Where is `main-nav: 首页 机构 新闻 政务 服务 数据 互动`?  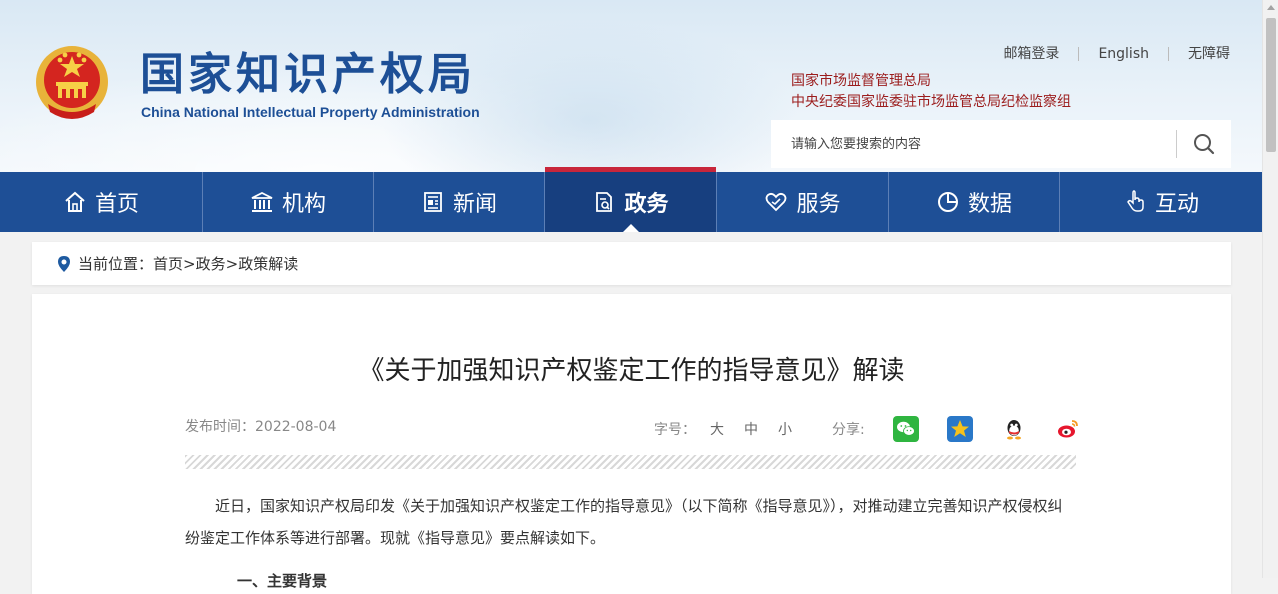 main-nav: 首页 机构 新闻 政务 服务 数据 互动 is located at coordinates (631, 199).